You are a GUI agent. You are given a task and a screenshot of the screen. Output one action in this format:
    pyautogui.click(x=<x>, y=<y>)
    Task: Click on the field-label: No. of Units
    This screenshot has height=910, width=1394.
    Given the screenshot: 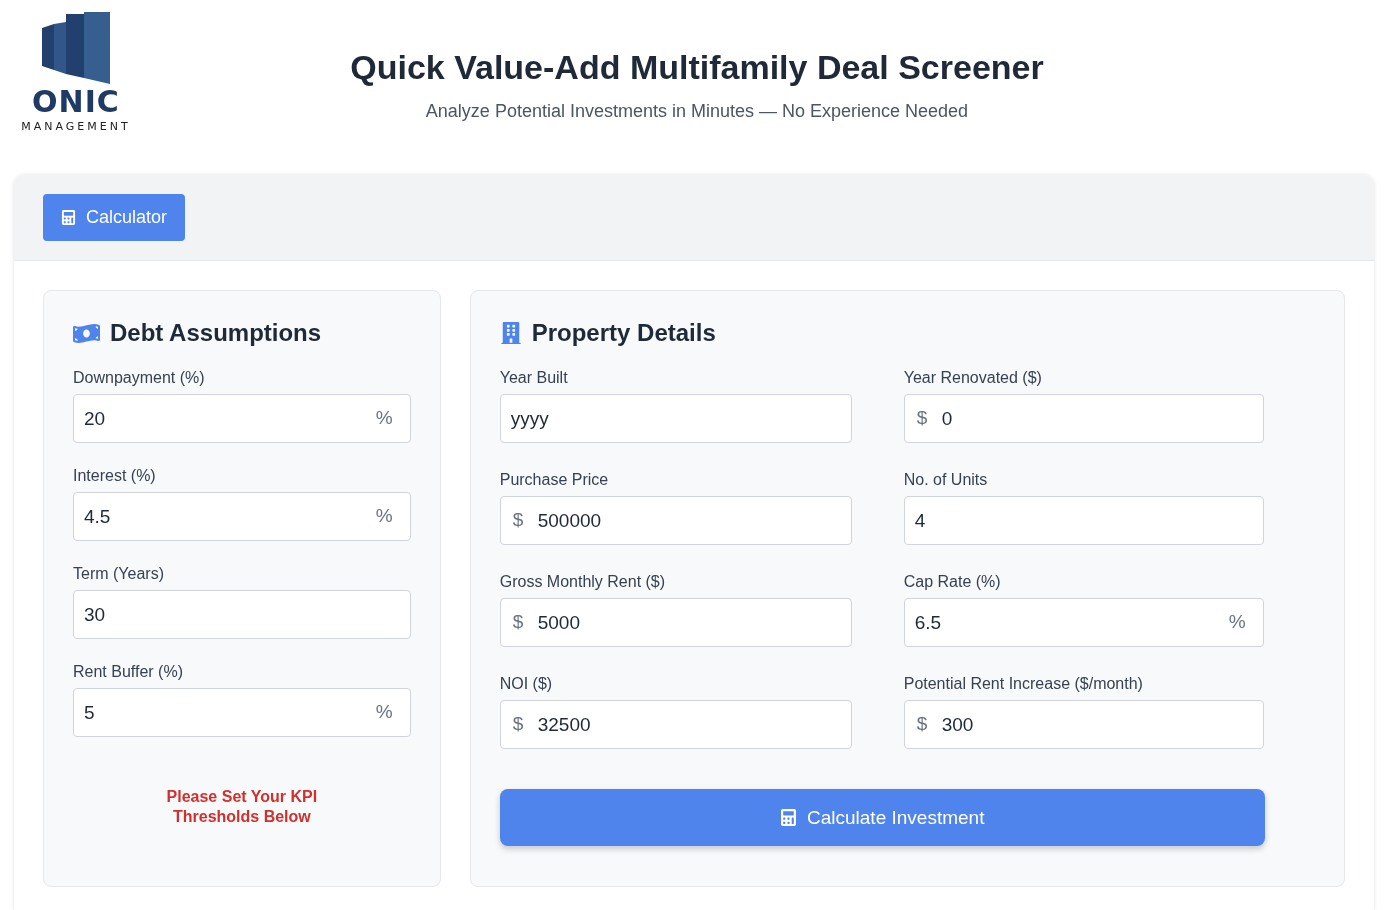 What is the action you would take?
    pyautogui.click(x=946, y=480)
    